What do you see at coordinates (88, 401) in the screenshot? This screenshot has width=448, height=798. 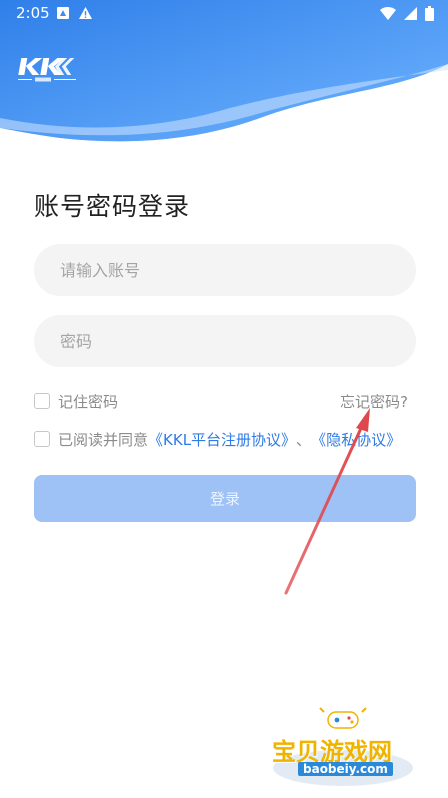 I see `remember-label: 记住密码` at bounding box center [88, 401].